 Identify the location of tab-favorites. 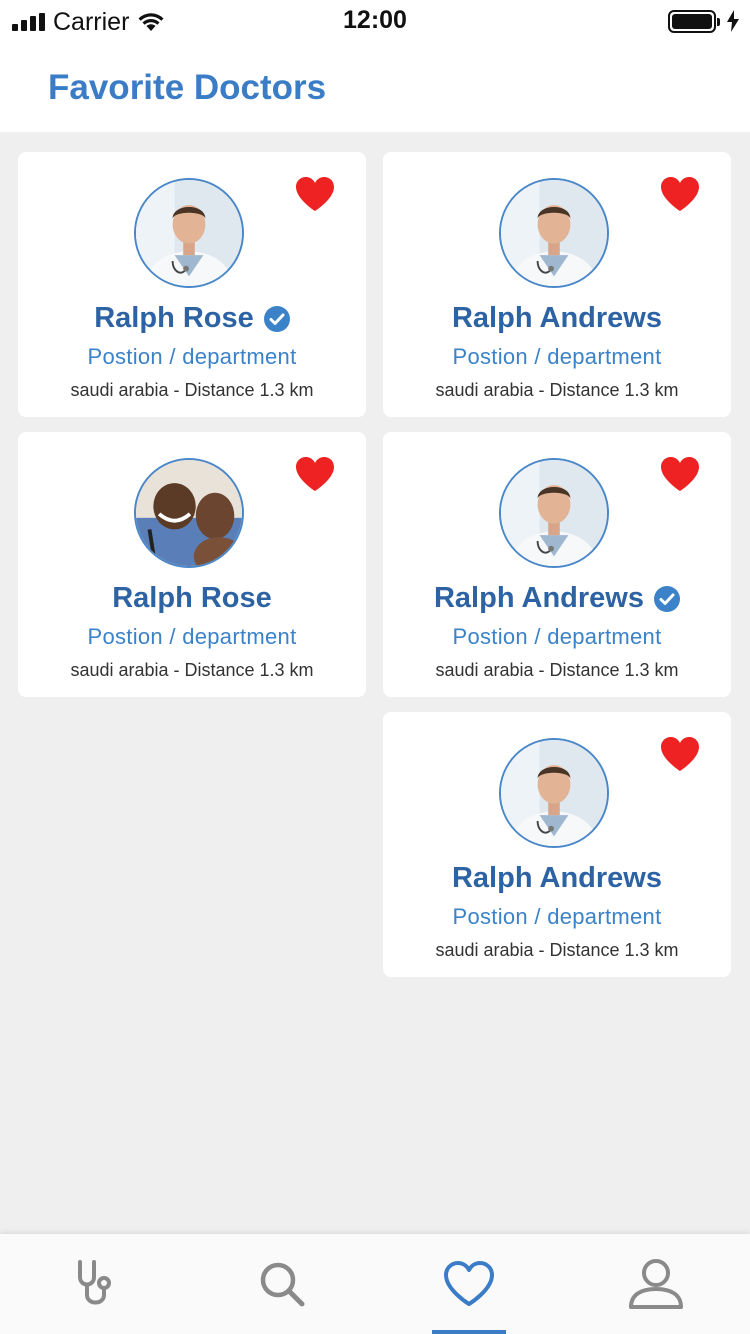
(469, 1284).